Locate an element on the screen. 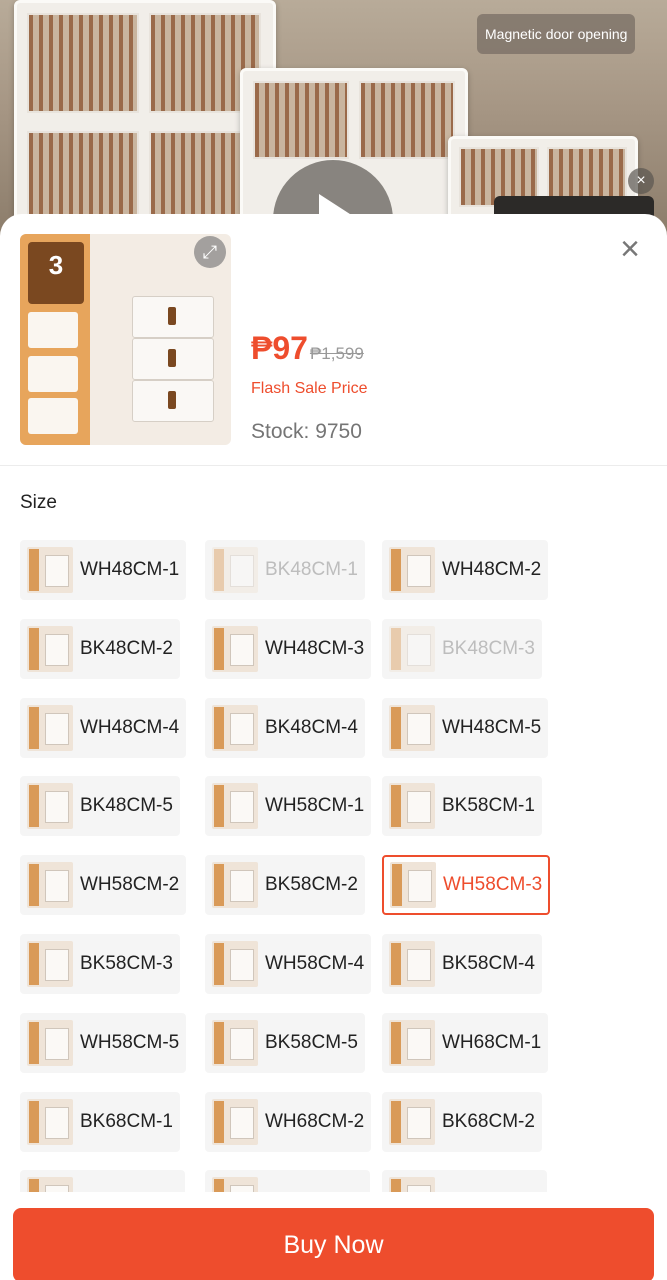 This screenshot has height=1280, width=667. size-option: WH58CM-1 is located at coordinates (288, 806).